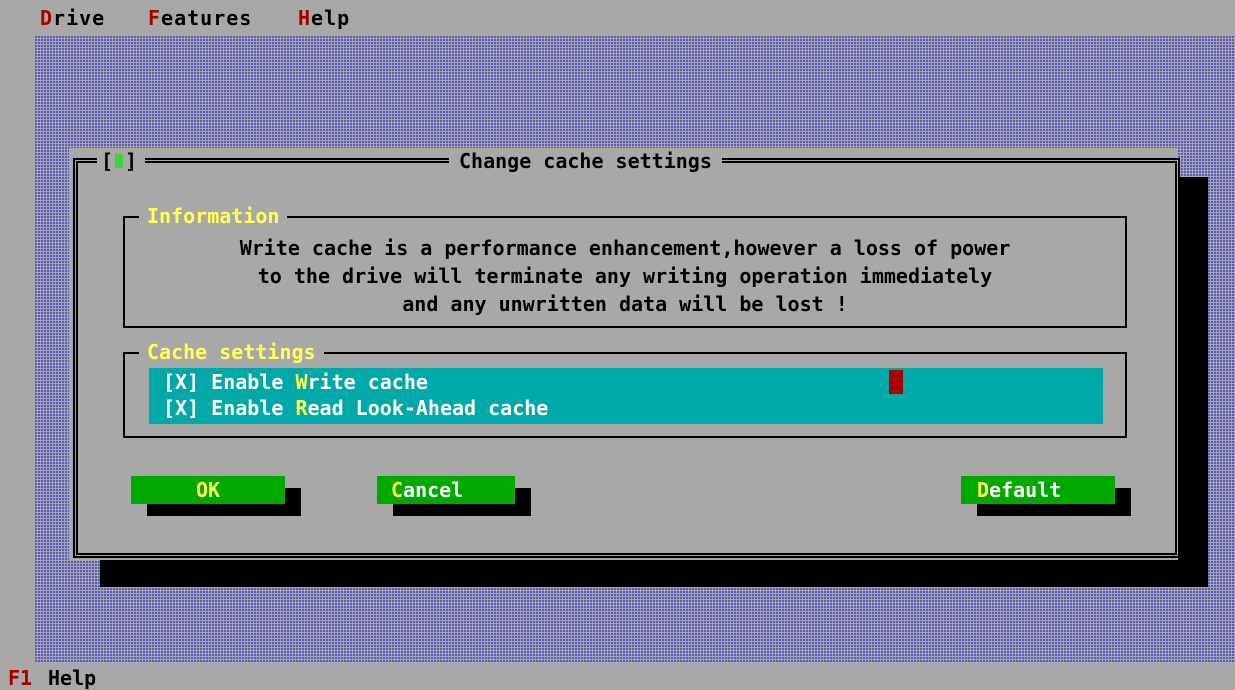  What do you see at coordinates (72, 678) in the screenshot?
I see `status-help-label: Help` at bounding box center [72, 678].